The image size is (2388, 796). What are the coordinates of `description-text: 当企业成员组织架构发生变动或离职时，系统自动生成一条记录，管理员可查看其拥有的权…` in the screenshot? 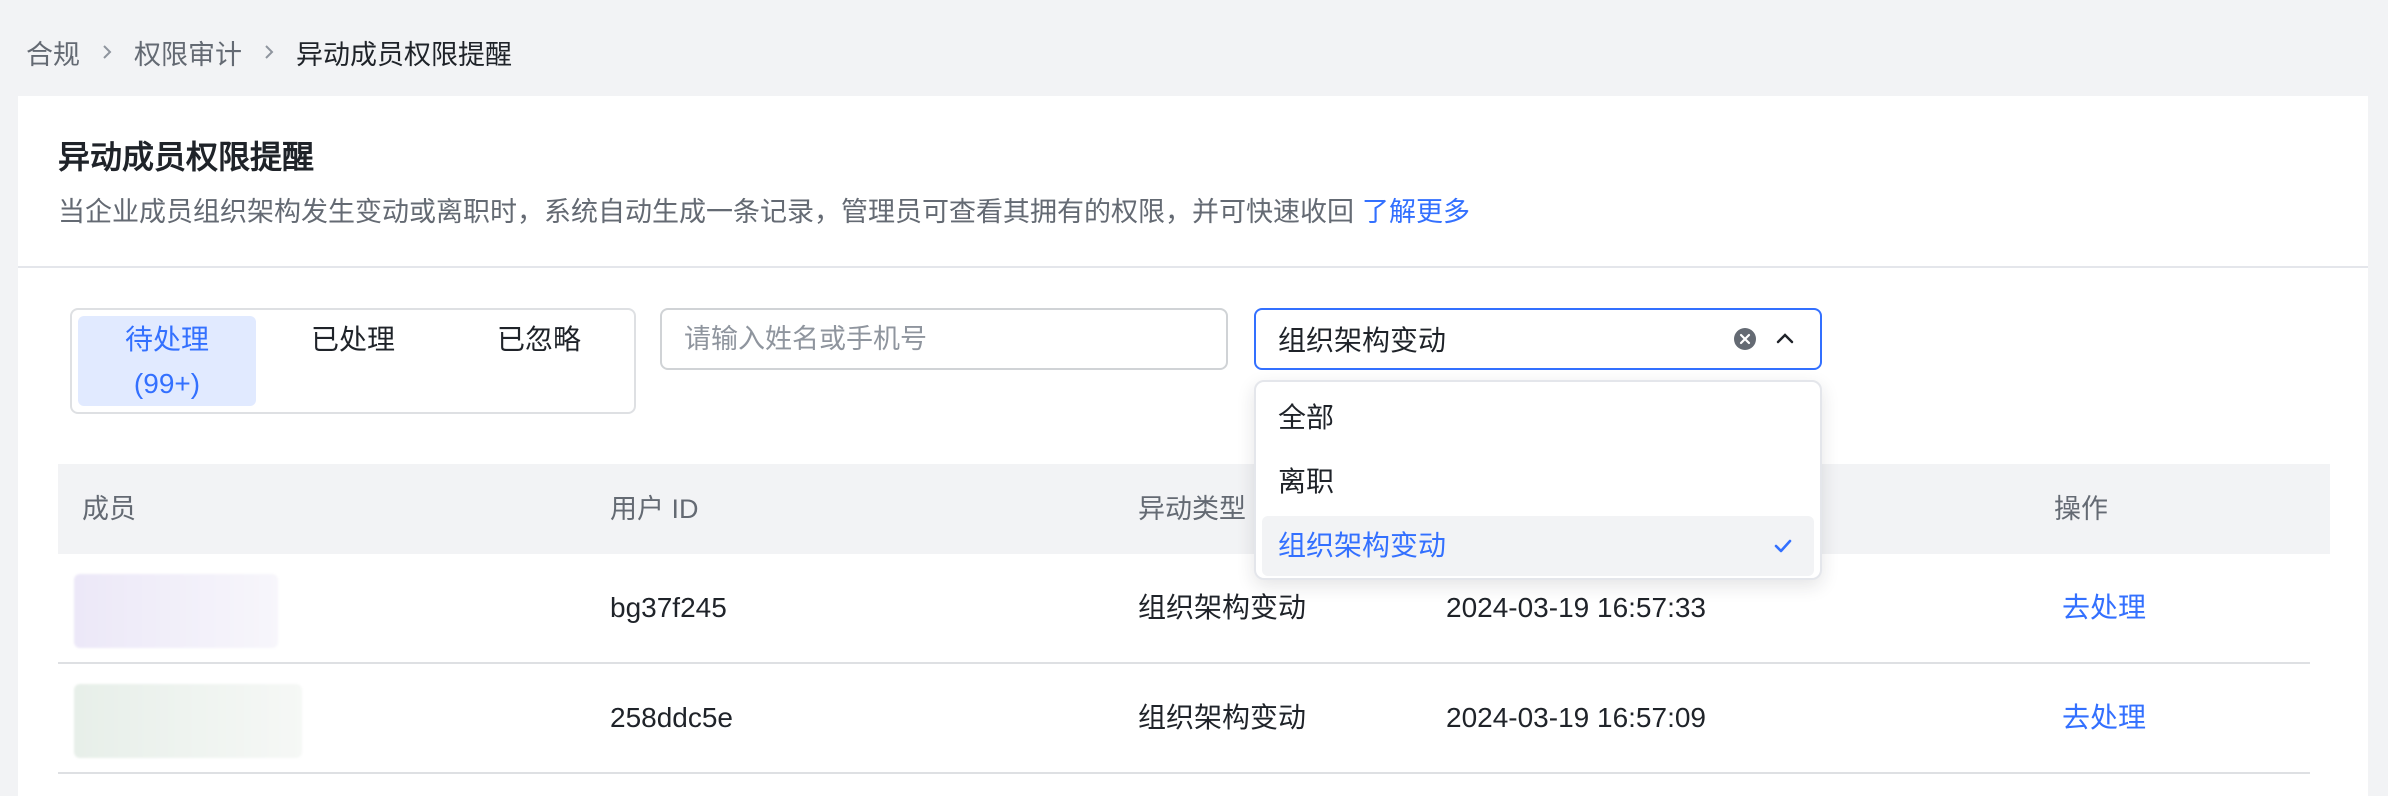 It's located at (706, 212).